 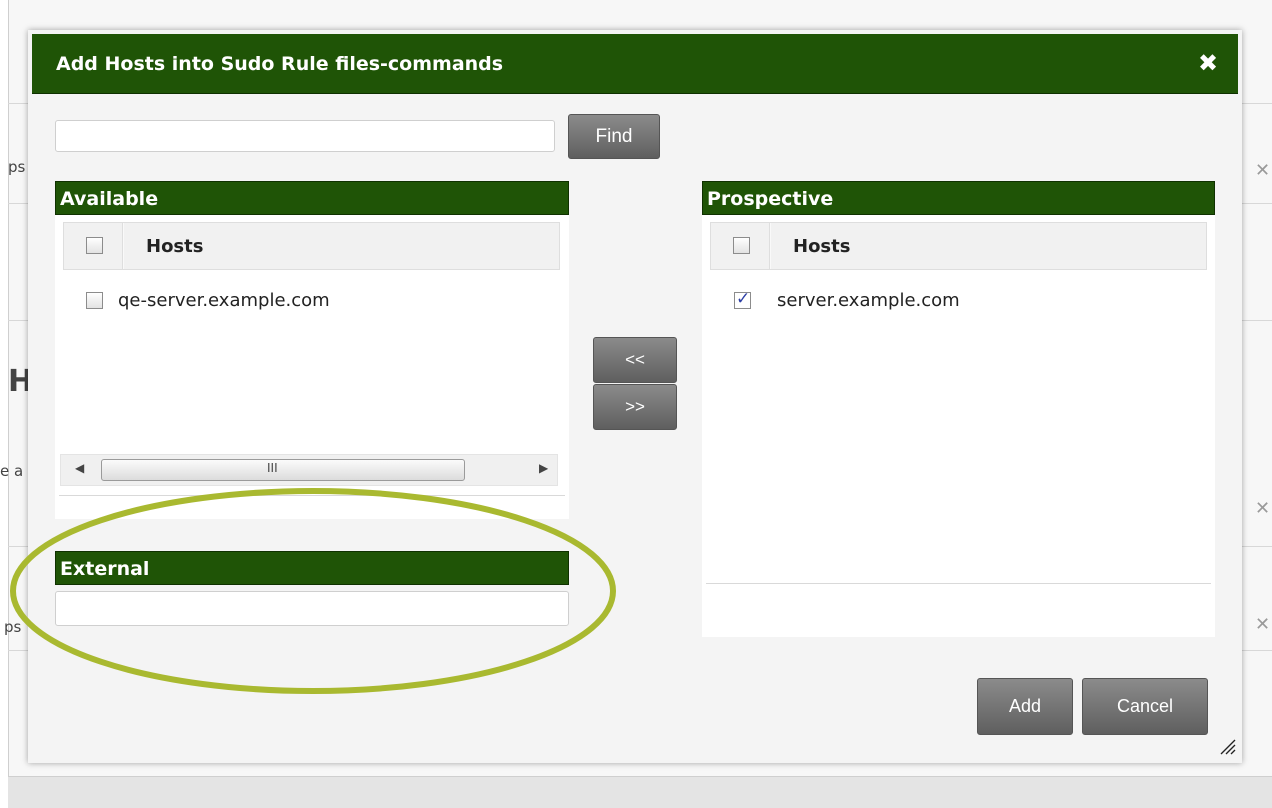 What do you see at coordinates (958, 198) in the screenshot?
I see `prospective-header: Prospective` at bounding box center [958, 198].